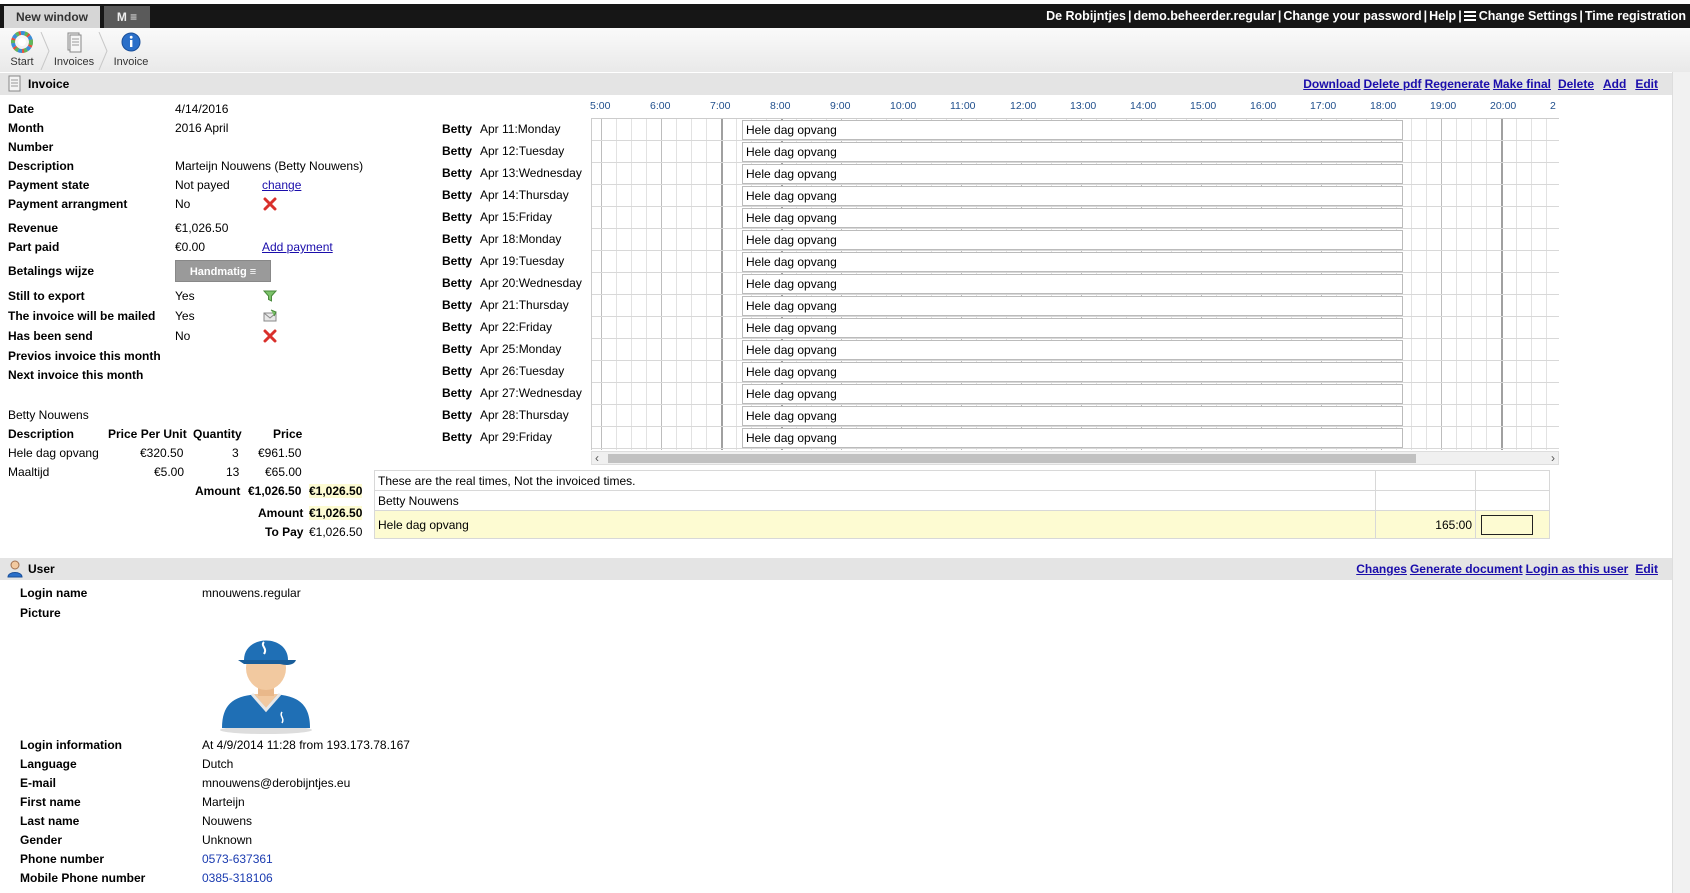 The width and height of the screenshot is (1690, 893). What do you see at coordinates (237, 878) in the screenshot?
I see `mobile-phone-value: 0385-318106` at bounding box center [237, 878].